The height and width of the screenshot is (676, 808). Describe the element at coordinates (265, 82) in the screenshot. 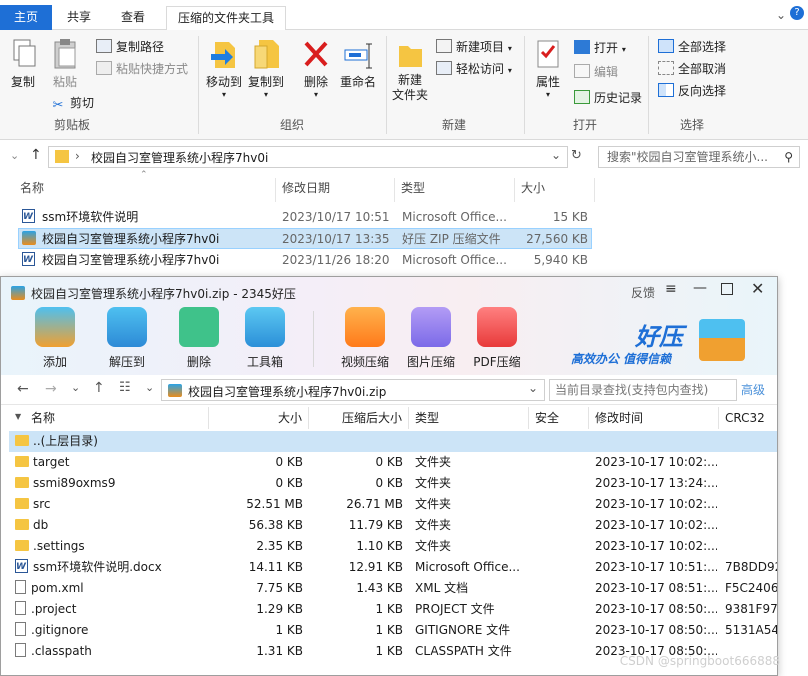

I see `copy-to-label: 复制到` at that location.